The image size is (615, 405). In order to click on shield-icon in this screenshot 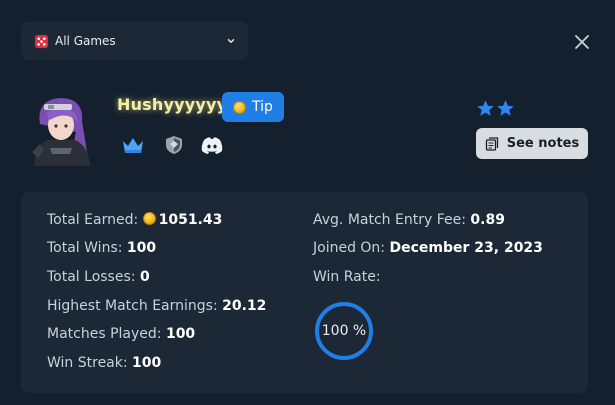, I will do `click(174, 145)`.